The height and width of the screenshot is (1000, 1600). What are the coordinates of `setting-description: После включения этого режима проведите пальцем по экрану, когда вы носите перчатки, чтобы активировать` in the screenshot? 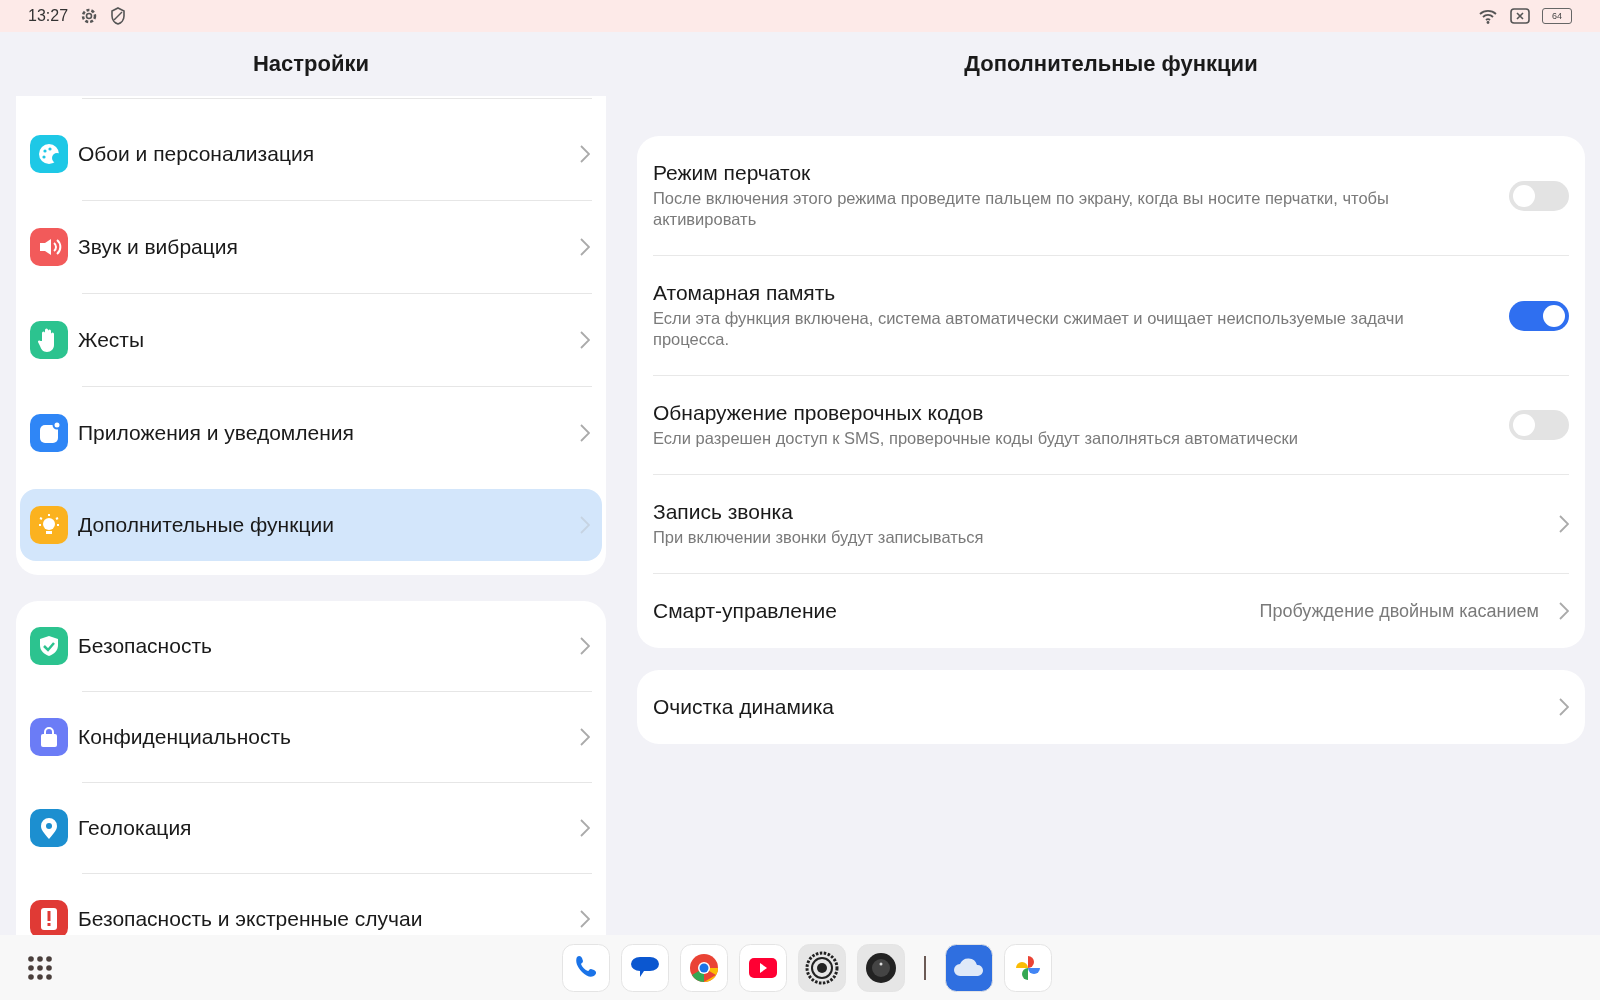 It's located at (1021, 209).